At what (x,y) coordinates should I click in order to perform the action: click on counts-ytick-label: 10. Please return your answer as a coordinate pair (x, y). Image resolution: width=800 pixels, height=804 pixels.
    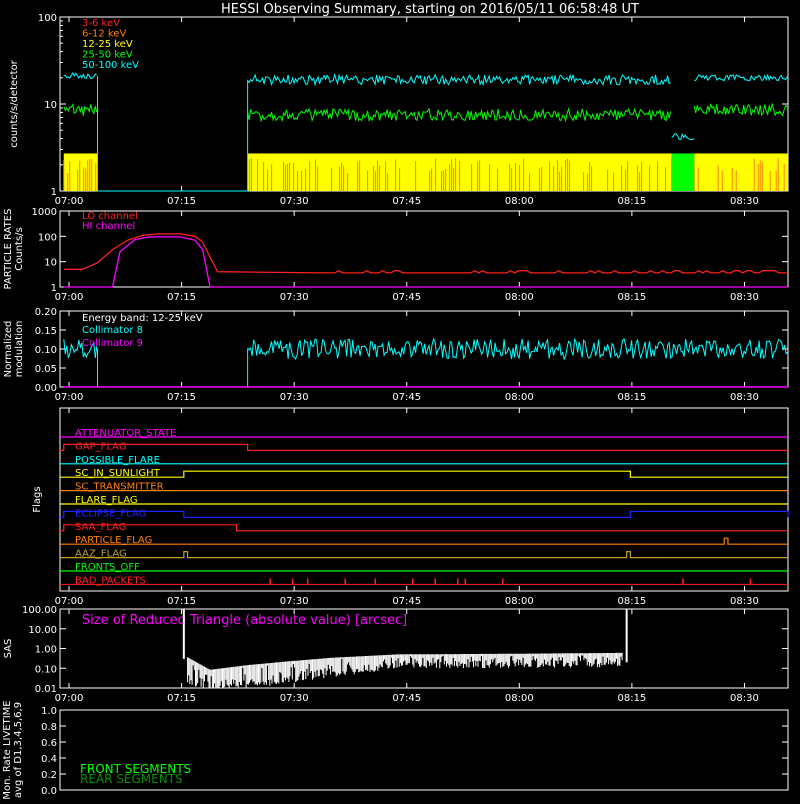
    Looking at the image, I should click on (50, 105).